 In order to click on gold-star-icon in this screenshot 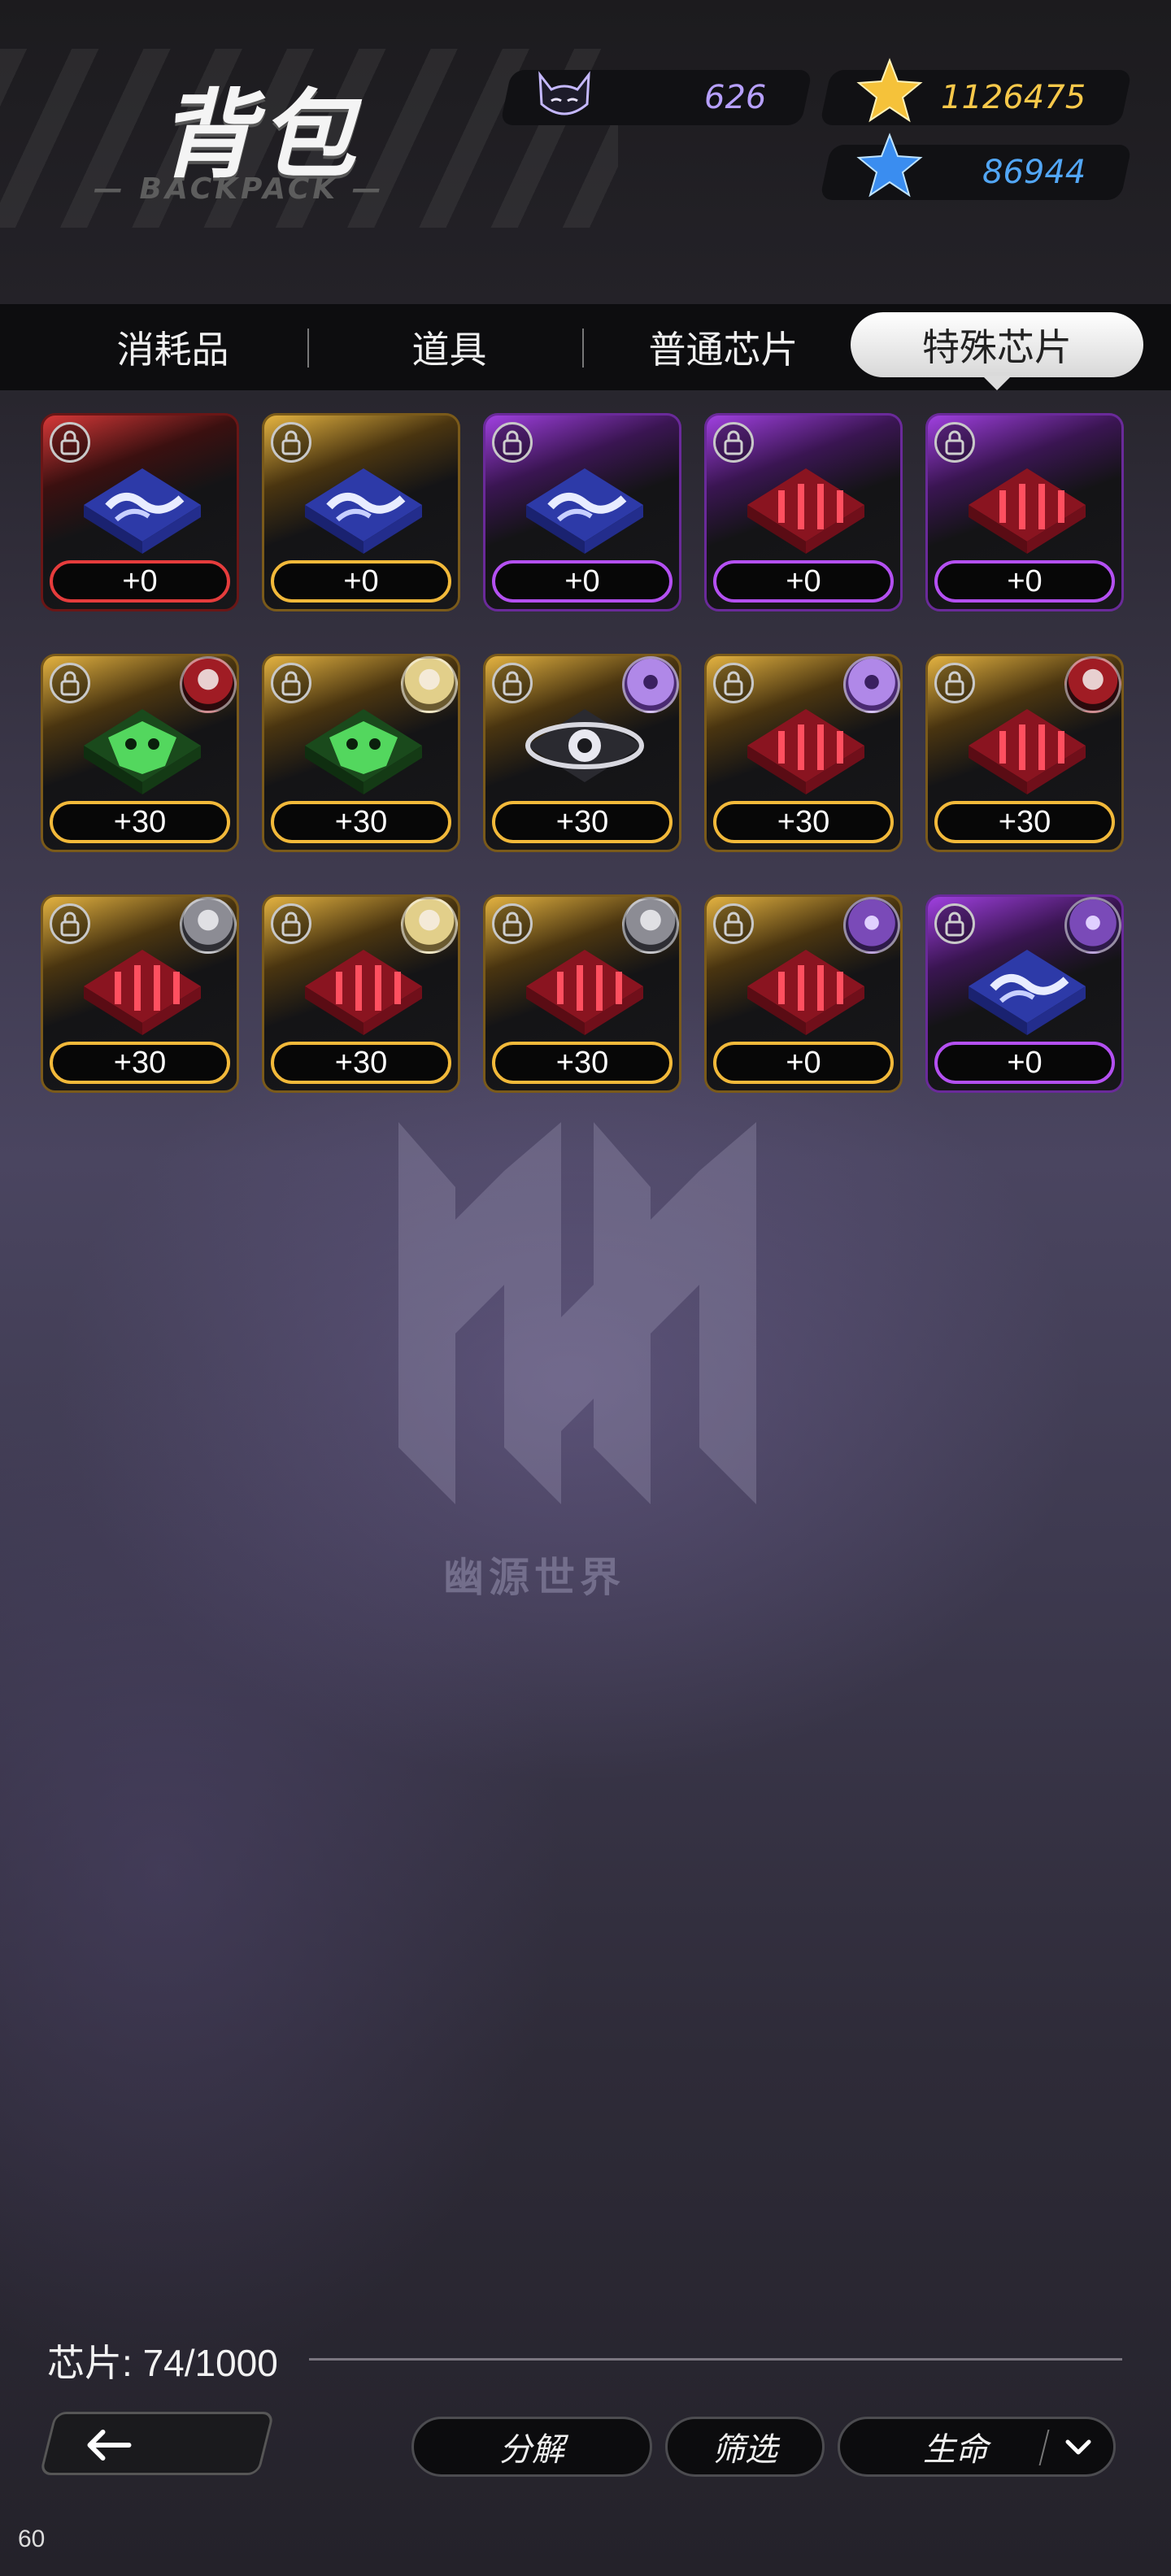, I will do `click(890, 91)`.